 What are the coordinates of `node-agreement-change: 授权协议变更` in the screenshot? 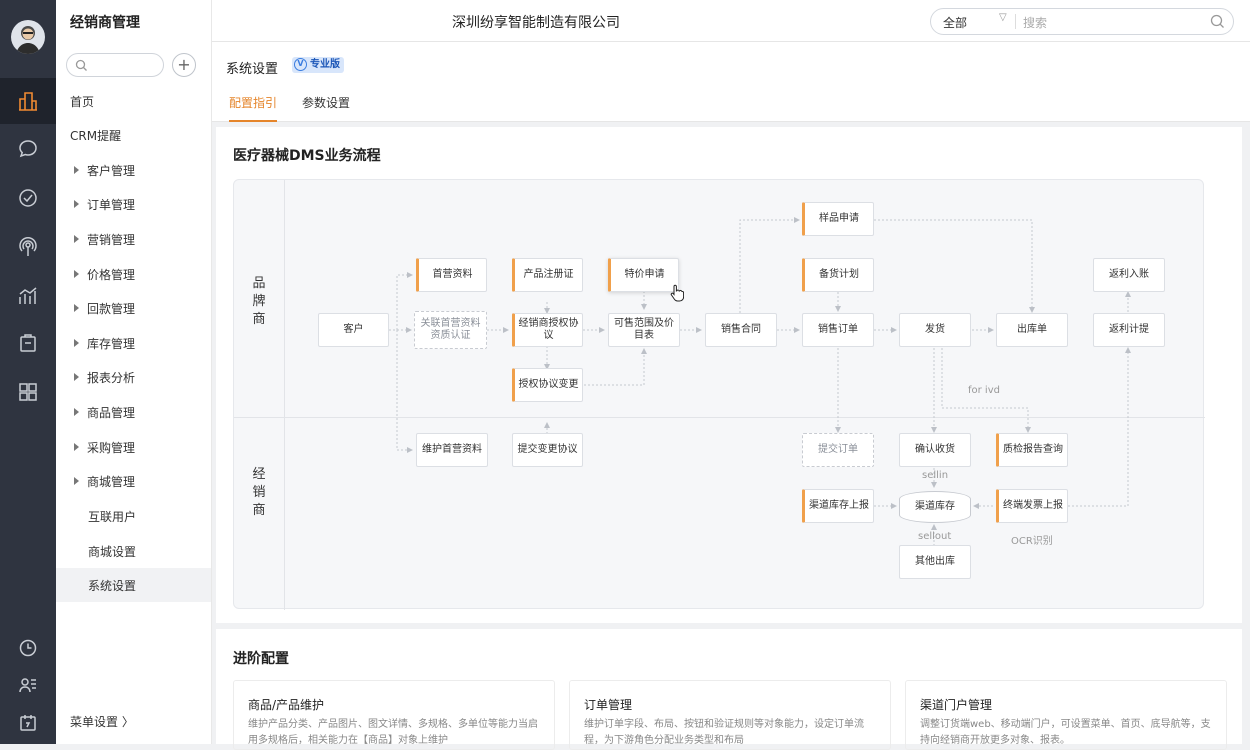 It's located at (547, 385).